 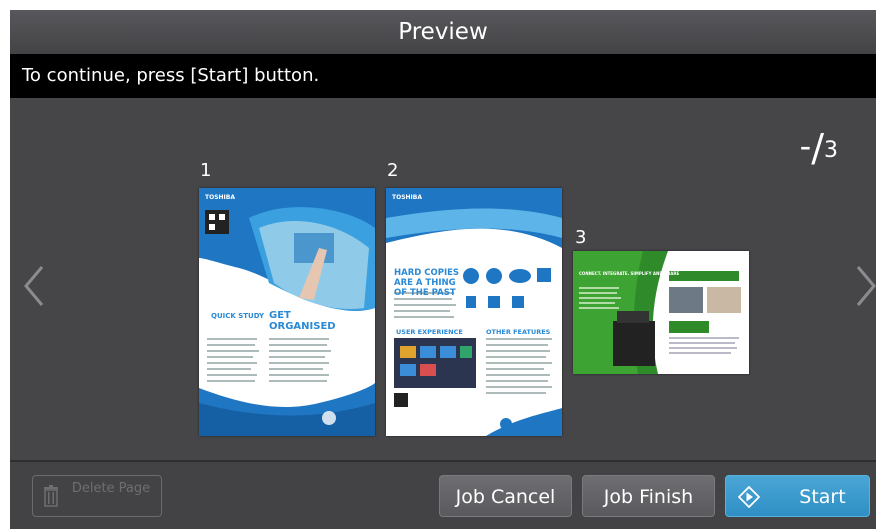 I want to click on delete-page-label: Delete Page, so click(x=111, y=488).